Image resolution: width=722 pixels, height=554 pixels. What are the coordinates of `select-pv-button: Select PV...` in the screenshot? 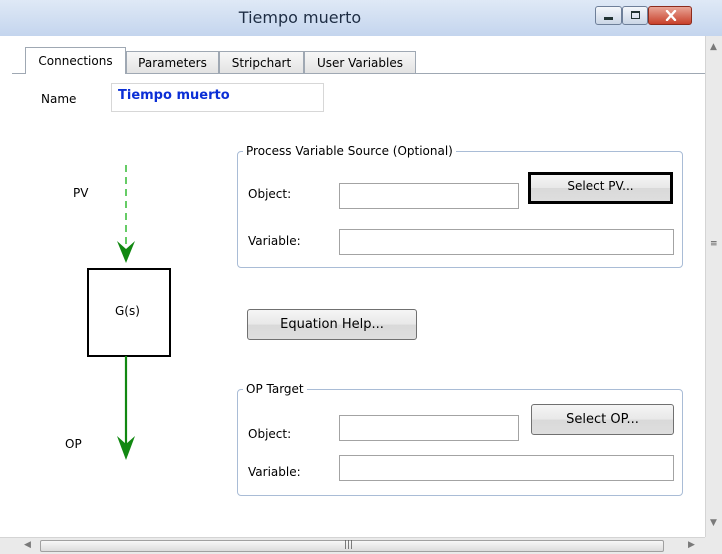 It's located at (600, 188).